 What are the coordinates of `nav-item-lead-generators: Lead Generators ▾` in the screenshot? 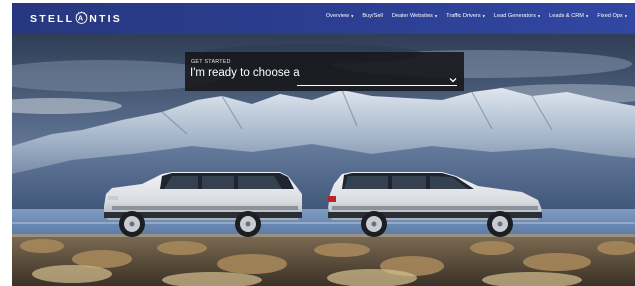 It's located at (517, 16).